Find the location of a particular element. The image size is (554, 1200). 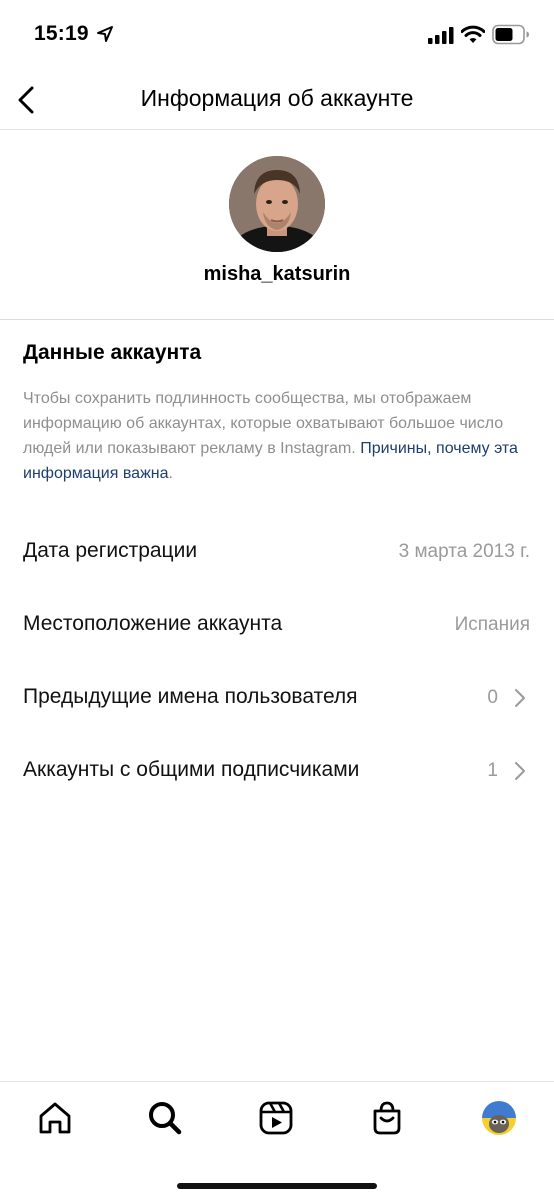

avatar is located at coordinates (277, 204).